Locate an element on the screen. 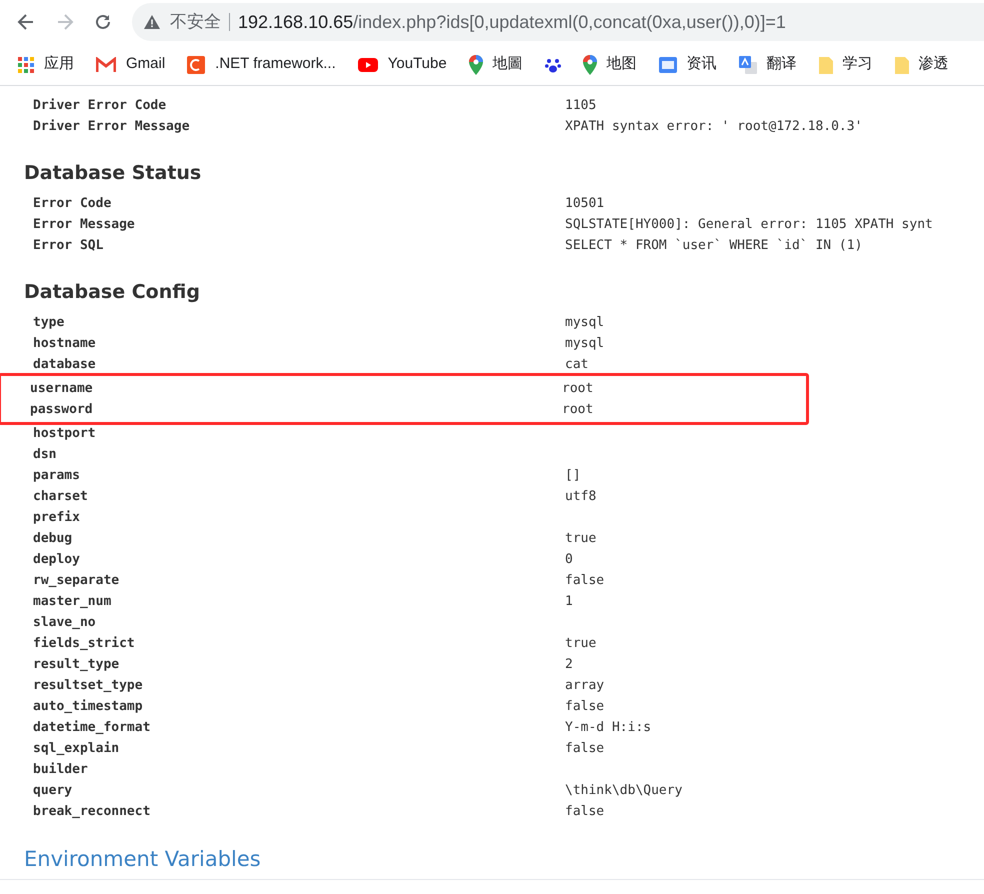  config-value: 10501 is located at coordinates (584, 203).